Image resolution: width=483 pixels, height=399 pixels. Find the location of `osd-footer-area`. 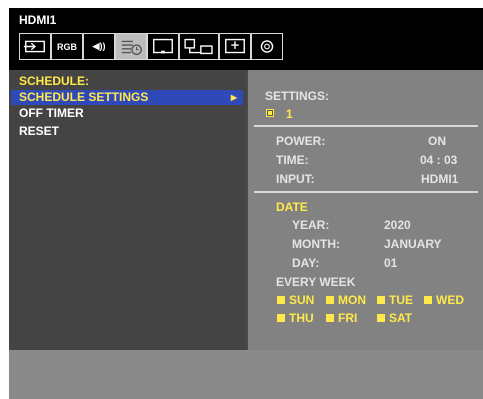

osd-footer-area is located at coordinates (246, 374).